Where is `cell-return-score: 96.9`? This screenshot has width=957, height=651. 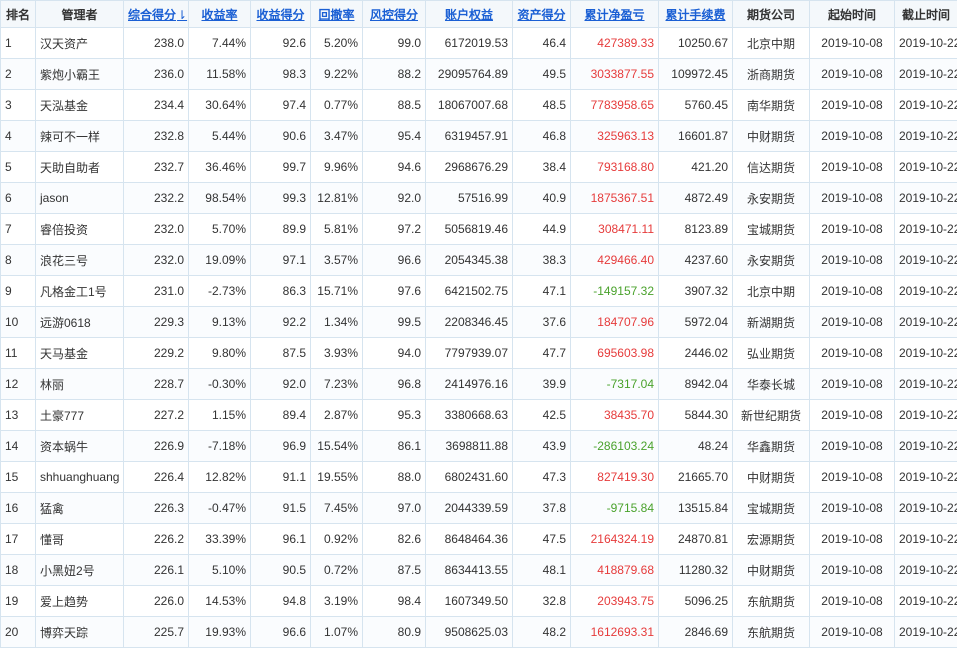 cell-return-score: 96.9 is located at coordinates (280, 446).